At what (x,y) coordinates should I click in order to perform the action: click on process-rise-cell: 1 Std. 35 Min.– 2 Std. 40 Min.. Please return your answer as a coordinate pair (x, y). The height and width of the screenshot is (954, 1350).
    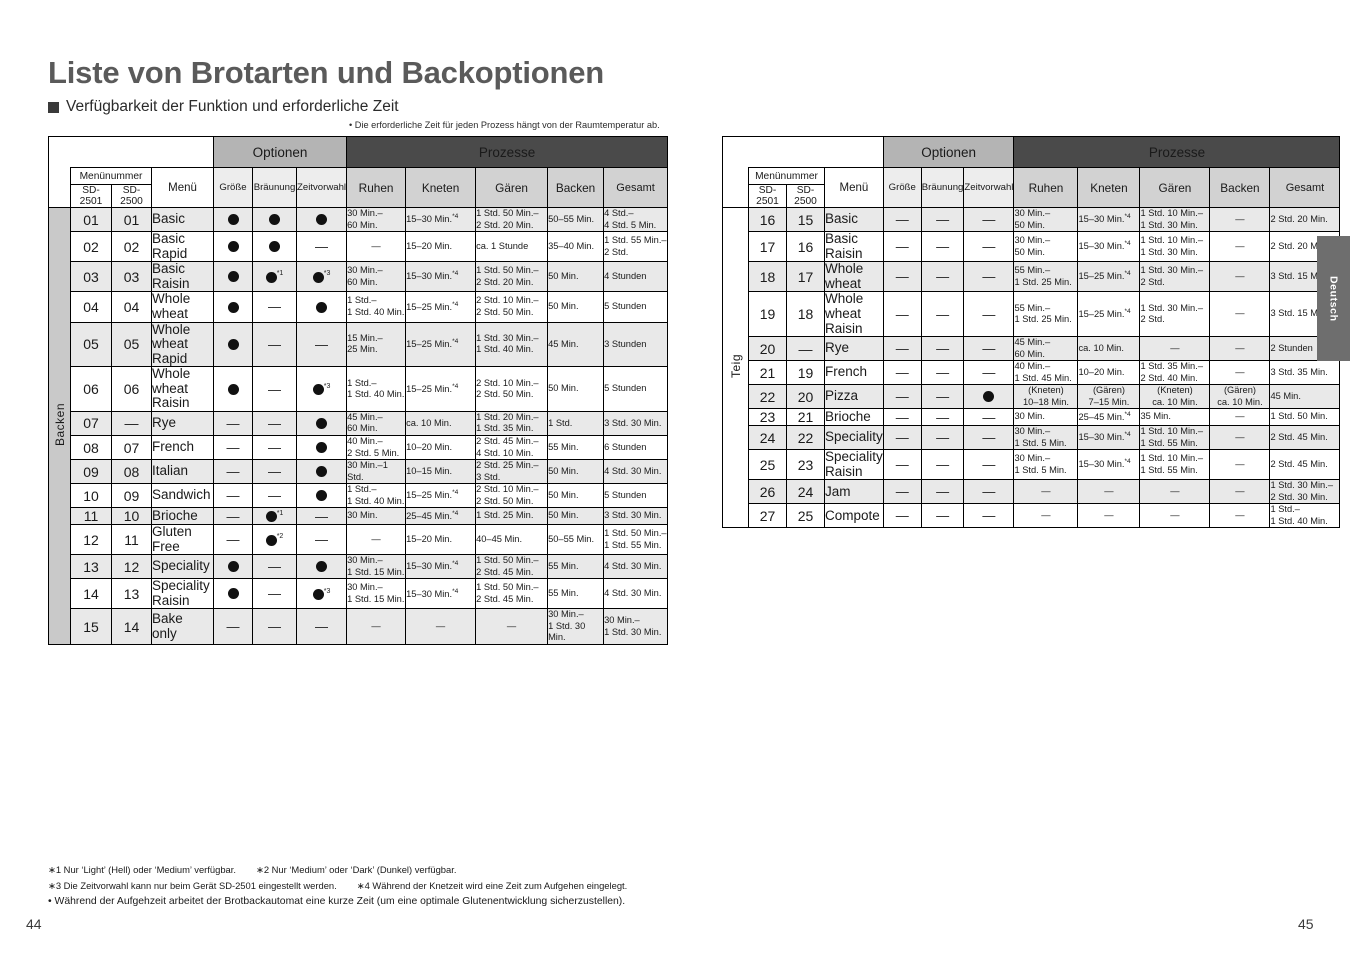
    Looking at the image, I should click on (1175, 373).